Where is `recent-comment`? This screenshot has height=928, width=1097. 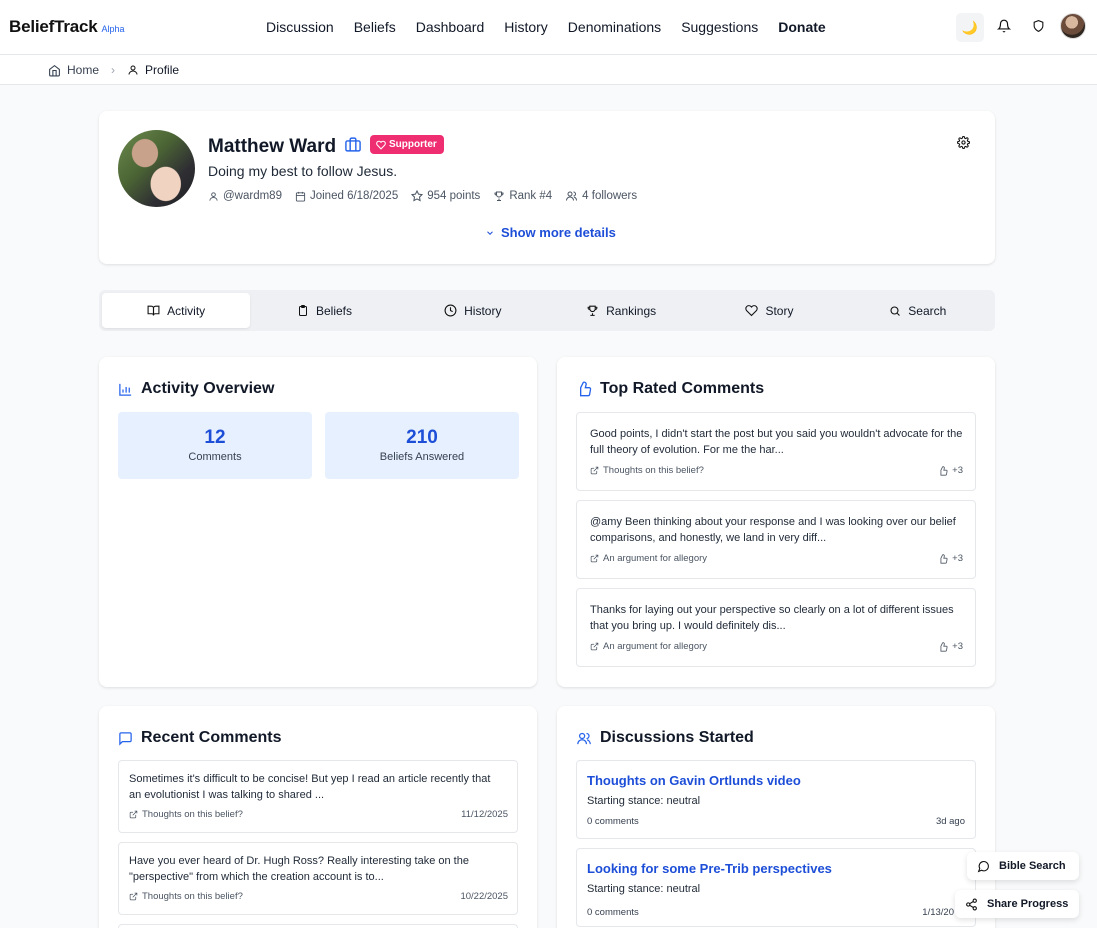
recent-comment is located at coordinates (318, 926).